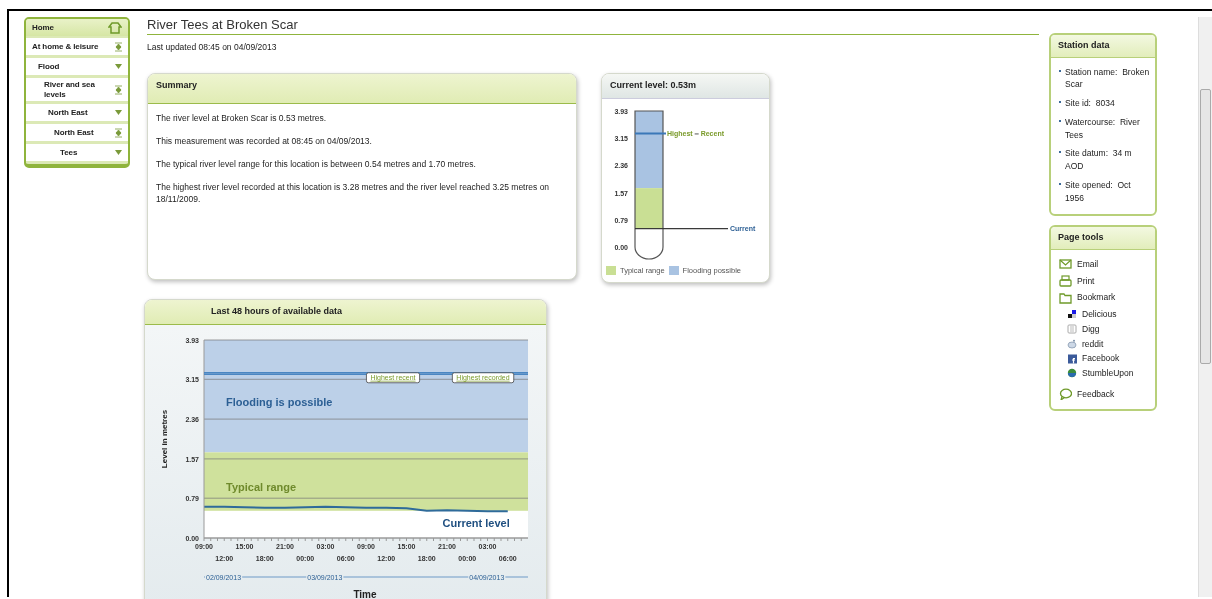 The image size is (1212, 599). I want to click on station-detail: Site datum: 34 m AOD, so click(1099, 160).